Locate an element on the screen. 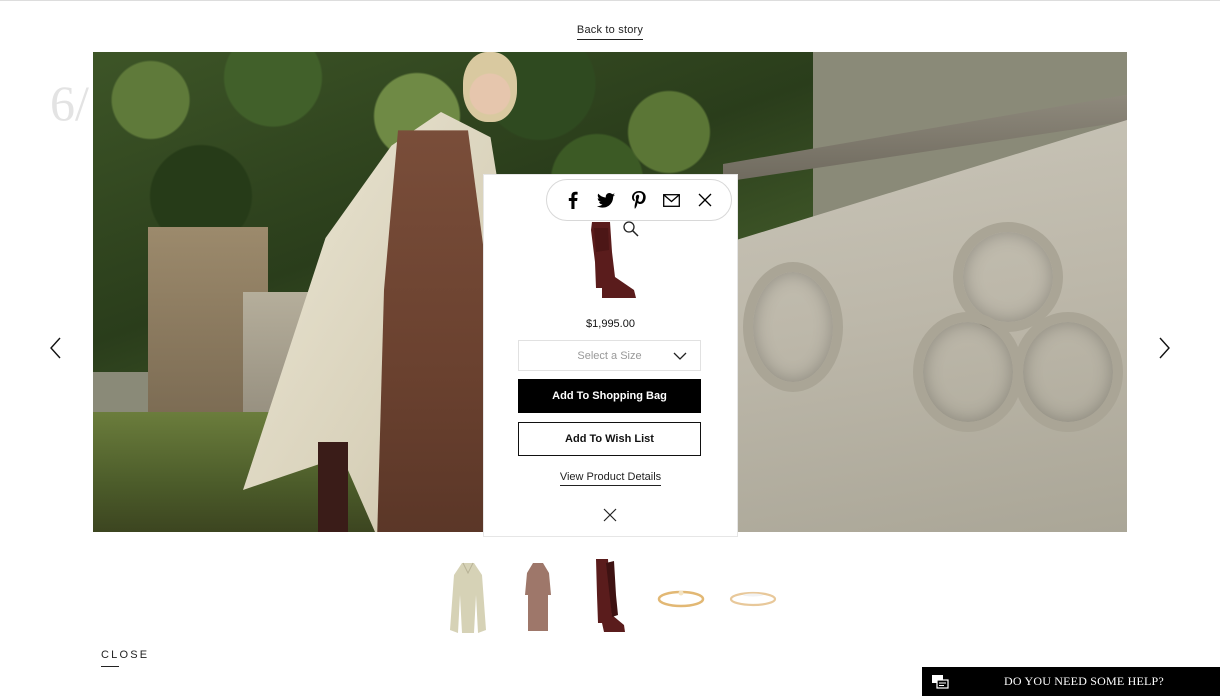  chevron-right-icon is located at coordinates (1164, 348).